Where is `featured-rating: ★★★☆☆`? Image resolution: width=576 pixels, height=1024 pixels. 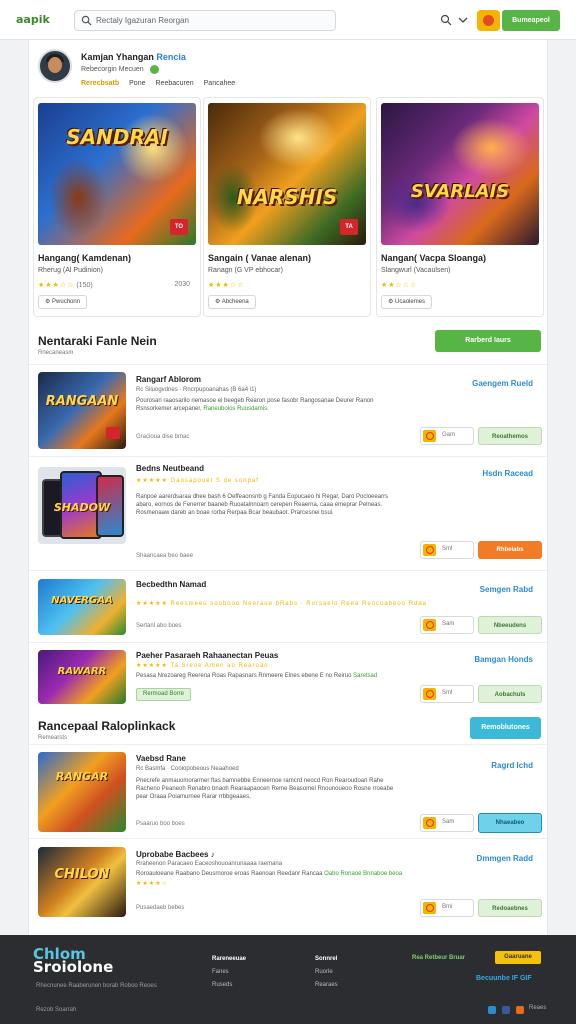
featured-rating: ★★★☆☆ is located at coordinates (226, 285).